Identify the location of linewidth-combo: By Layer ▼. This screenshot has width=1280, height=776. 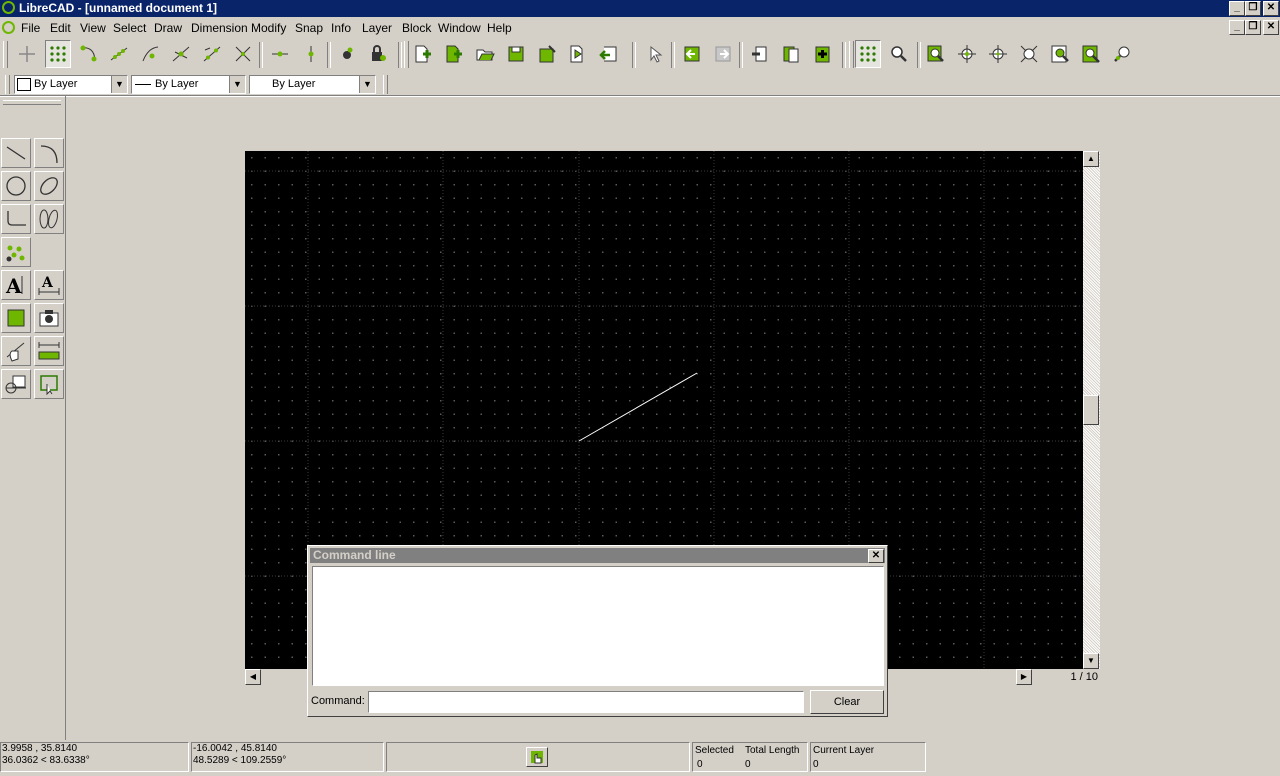
(312, 84).